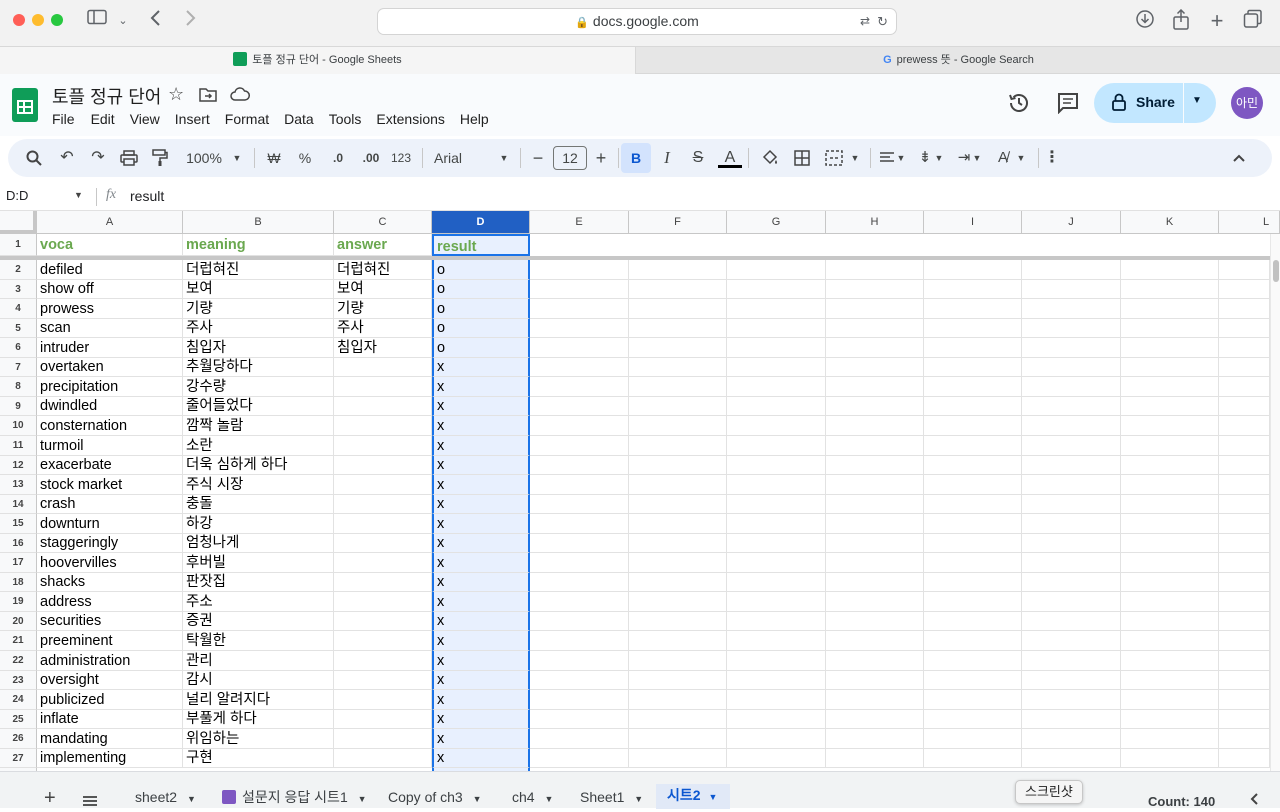 This screenshot has height=812, width=1280. I want to click on row-header: 23, so click(18, 680).